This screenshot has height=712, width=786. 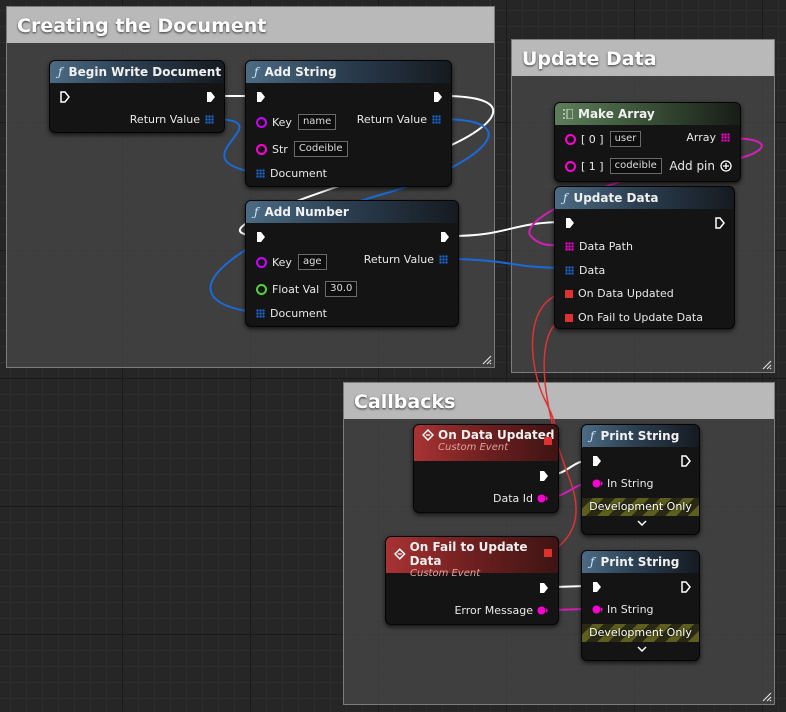 I want to click on pin-label: Error Message, so click(x=493, y=610).